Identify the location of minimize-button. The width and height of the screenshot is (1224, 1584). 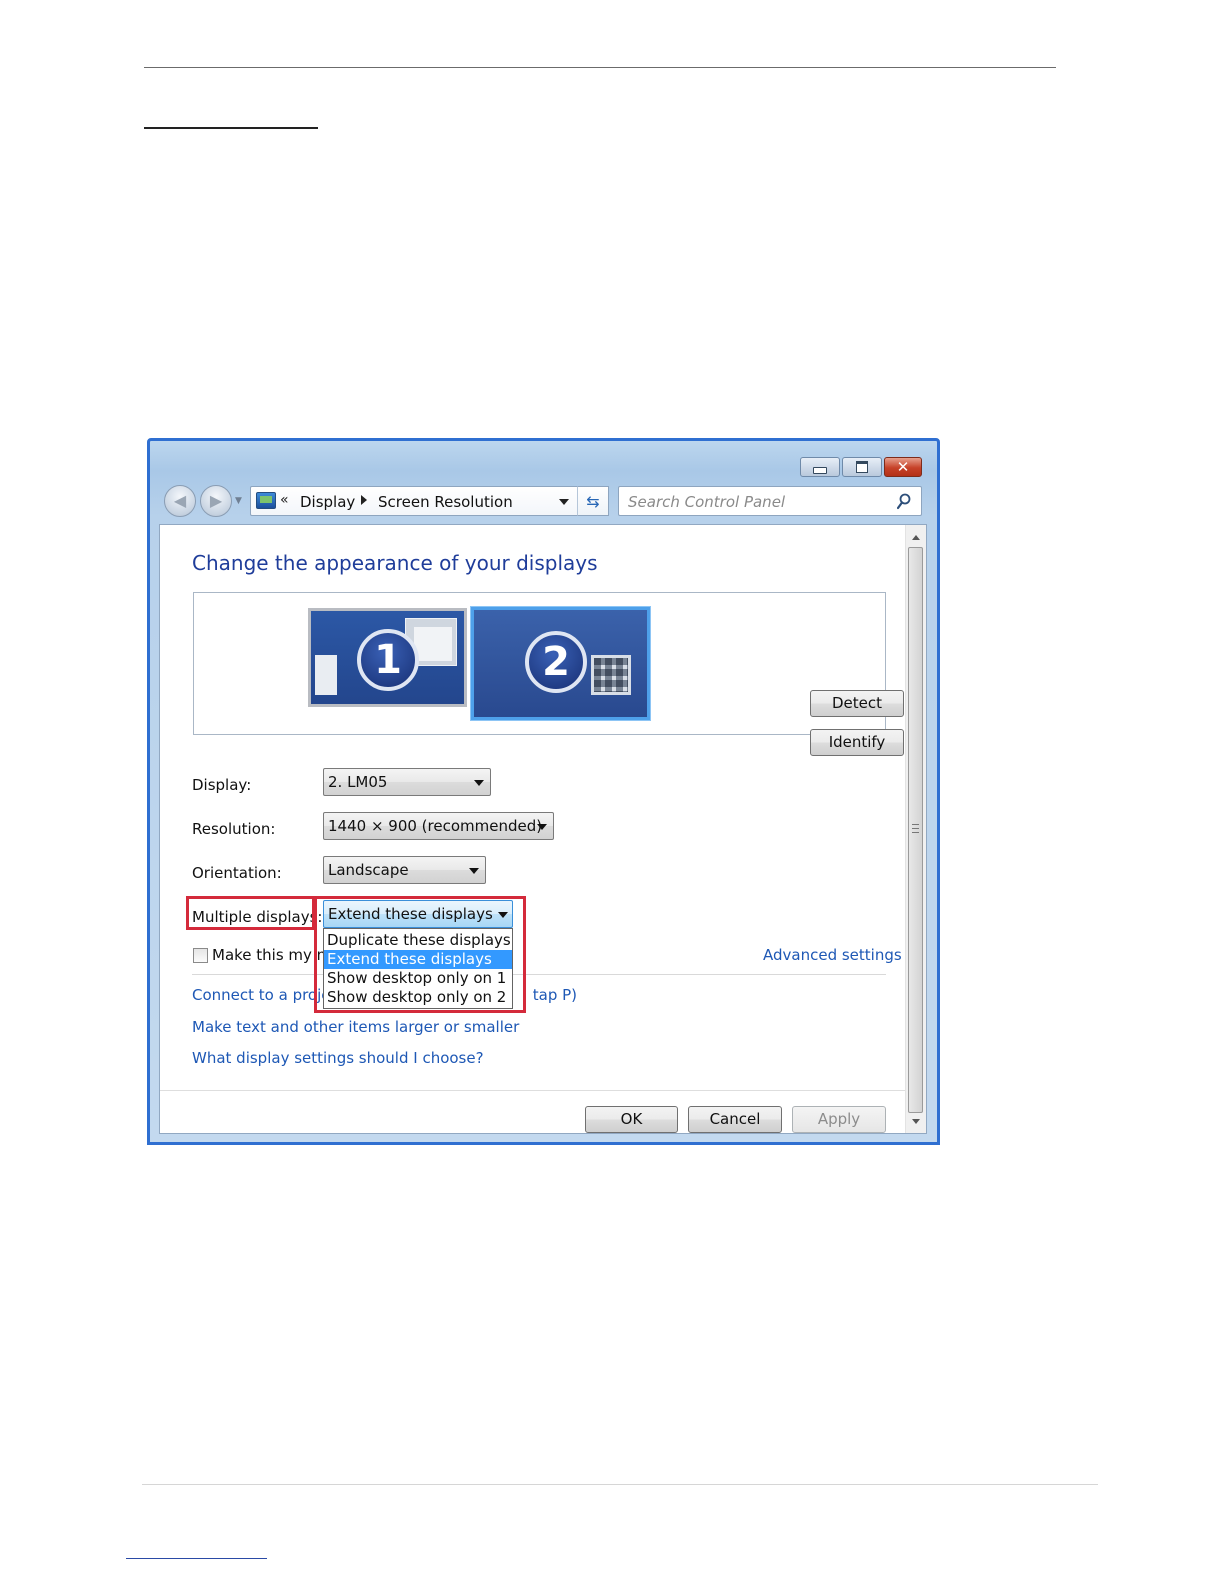
(820, 467).